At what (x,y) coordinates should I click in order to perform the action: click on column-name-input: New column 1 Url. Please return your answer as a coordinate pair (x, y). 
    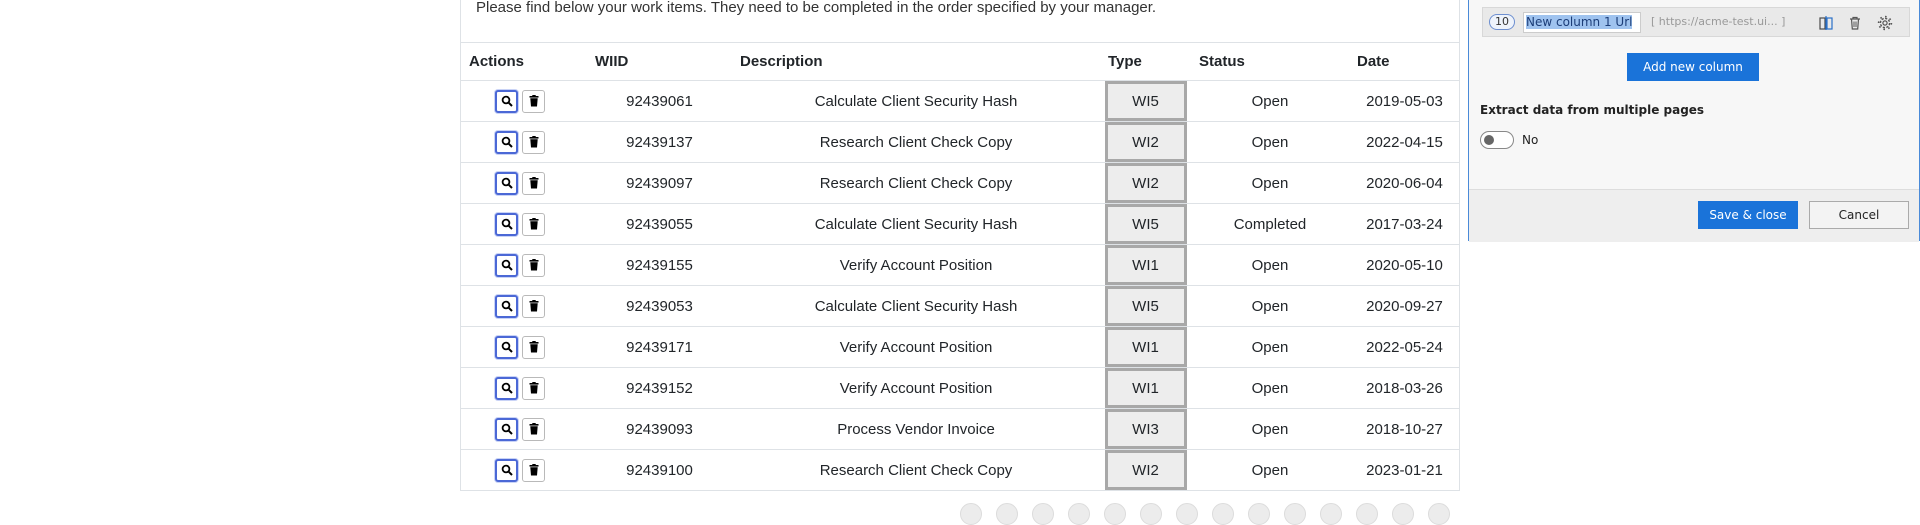
    Looking at the image, I should click on (1582, 22).